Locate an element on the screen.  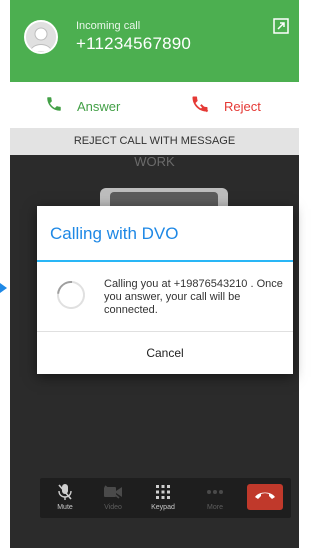
keypad-button: Keypad is located at coordinates (163, 496).